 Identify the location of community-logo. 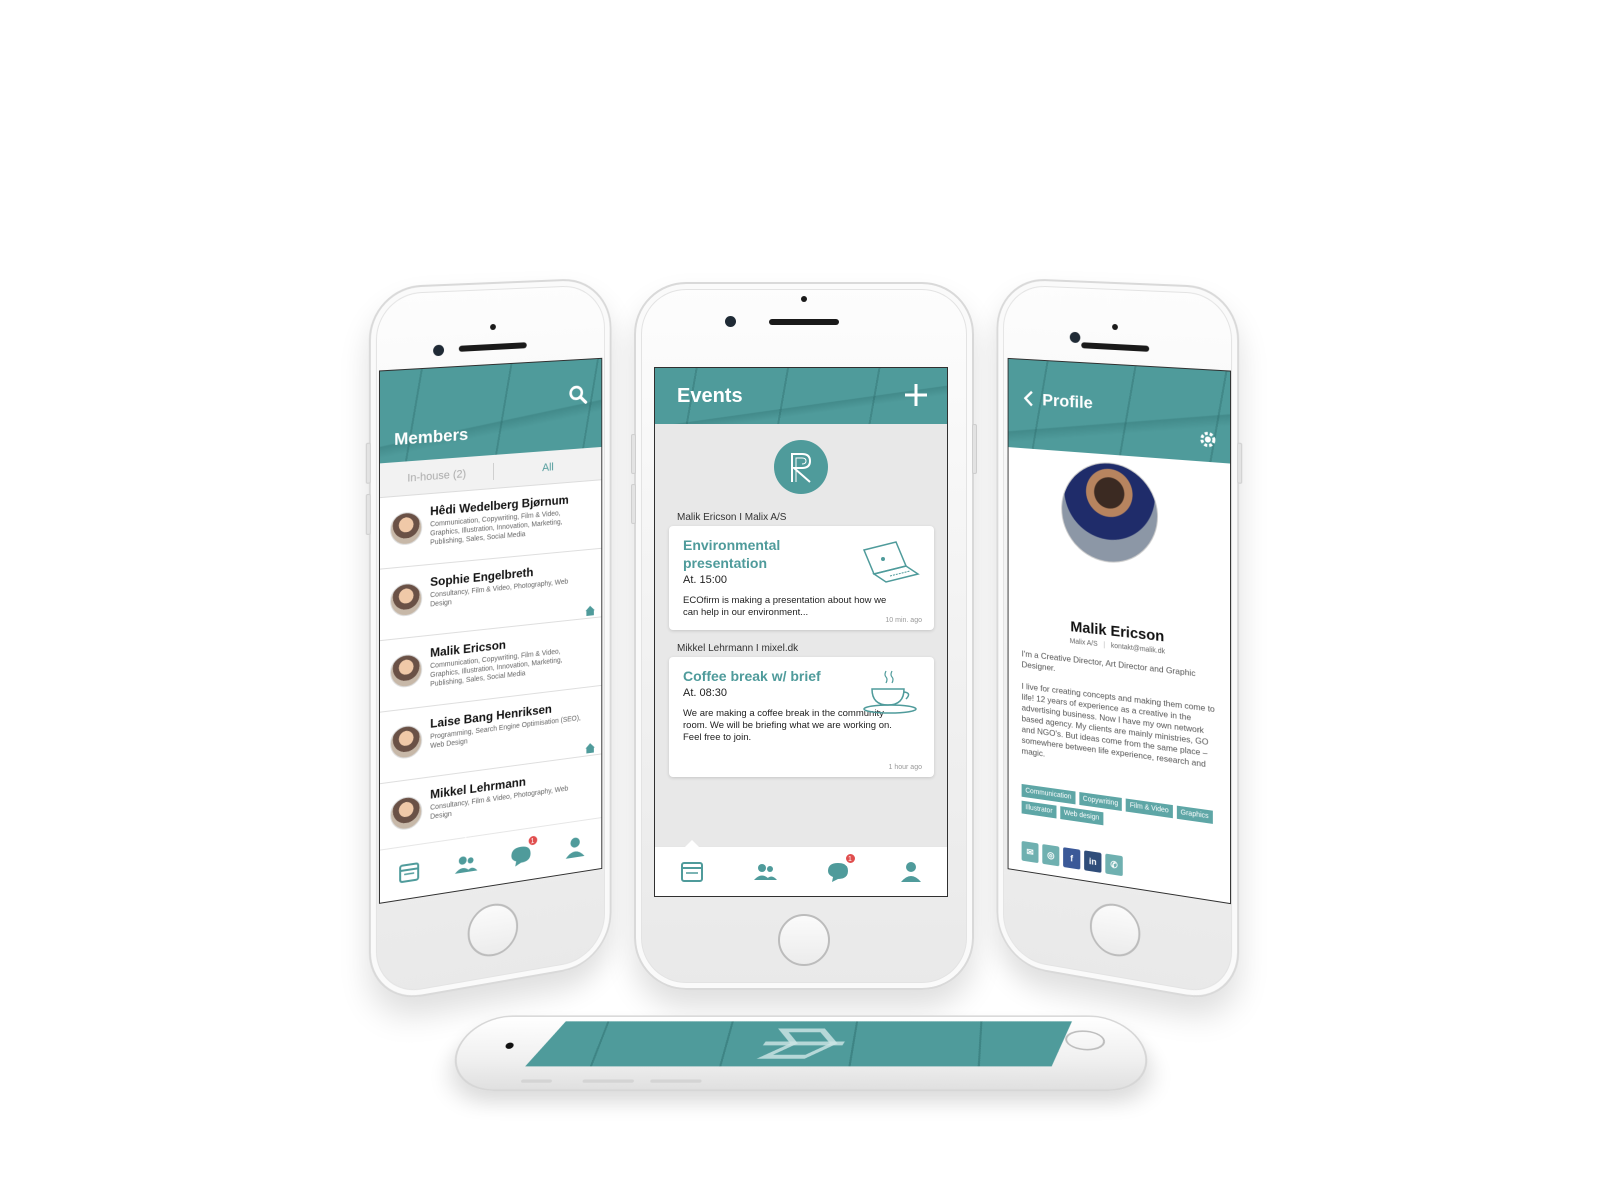
(801, 467).